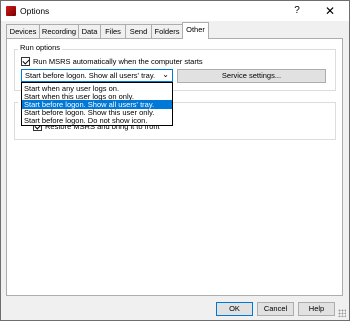 This screenshot has height=321, width=350. What do you see at coordinates (297, 11) in the screenshot?
I see `help-icon: ?` at bounding box center [297, 11].